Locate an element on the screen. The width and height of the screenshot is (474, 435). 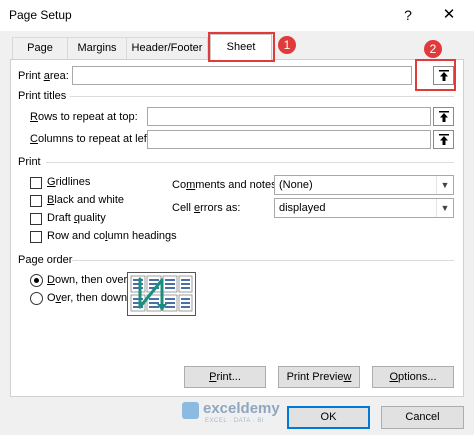
print-titles-heading: Print titles is located at coordinates (42, 96).